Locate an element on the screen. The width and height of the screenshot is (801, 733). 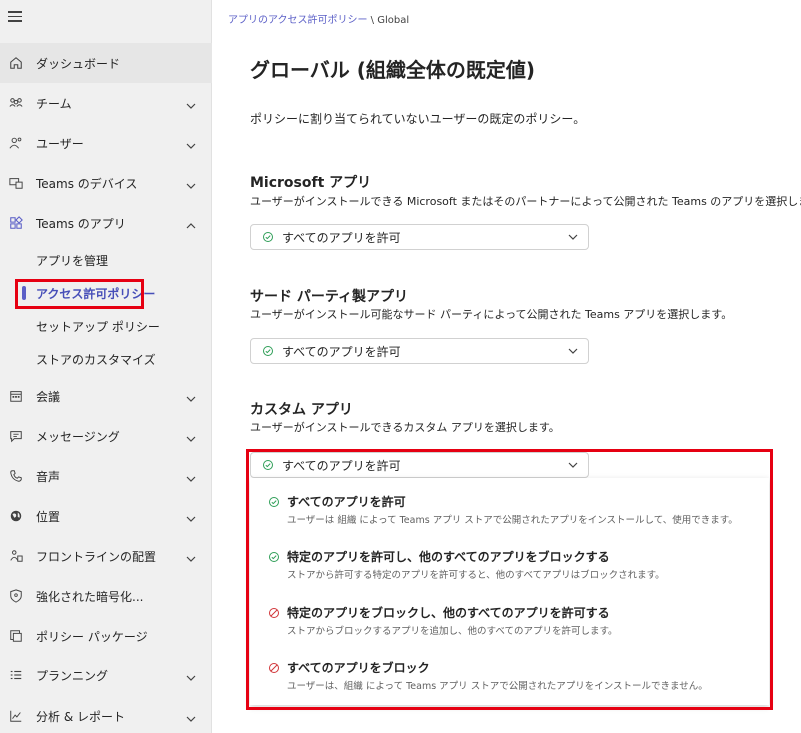
shield-icon is located at coordinates (16, 596).